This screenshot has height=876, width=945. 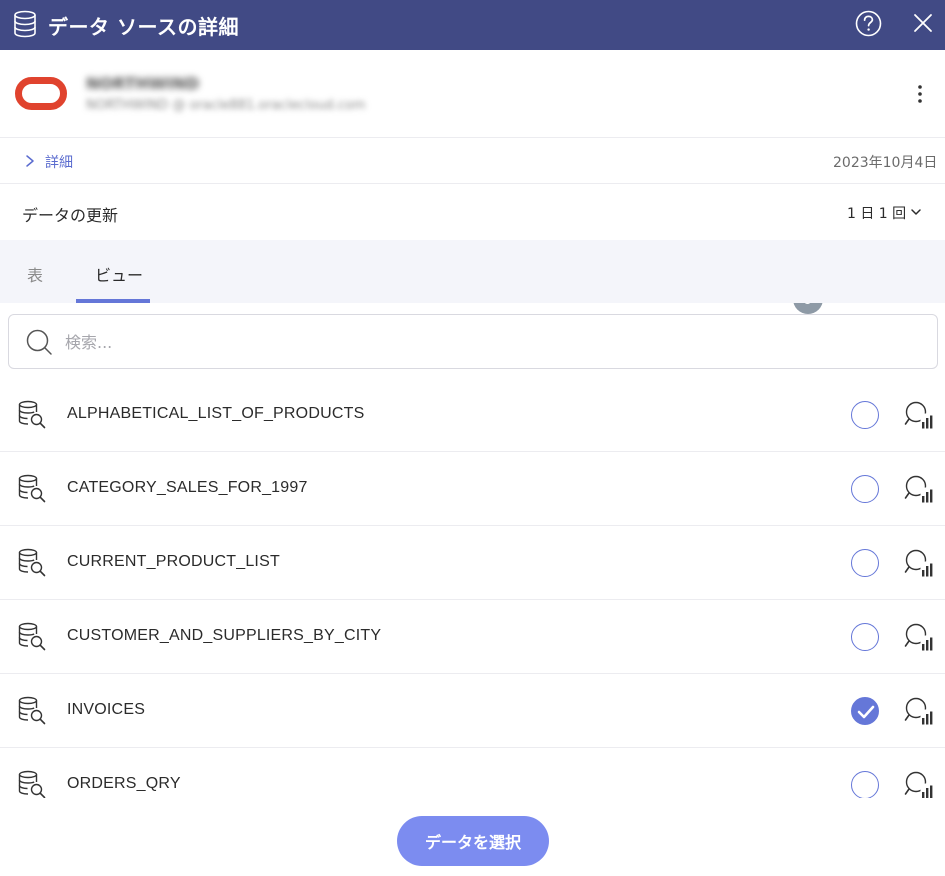 I want to click on tab-views: ビュー, so click(x=119, y=274).